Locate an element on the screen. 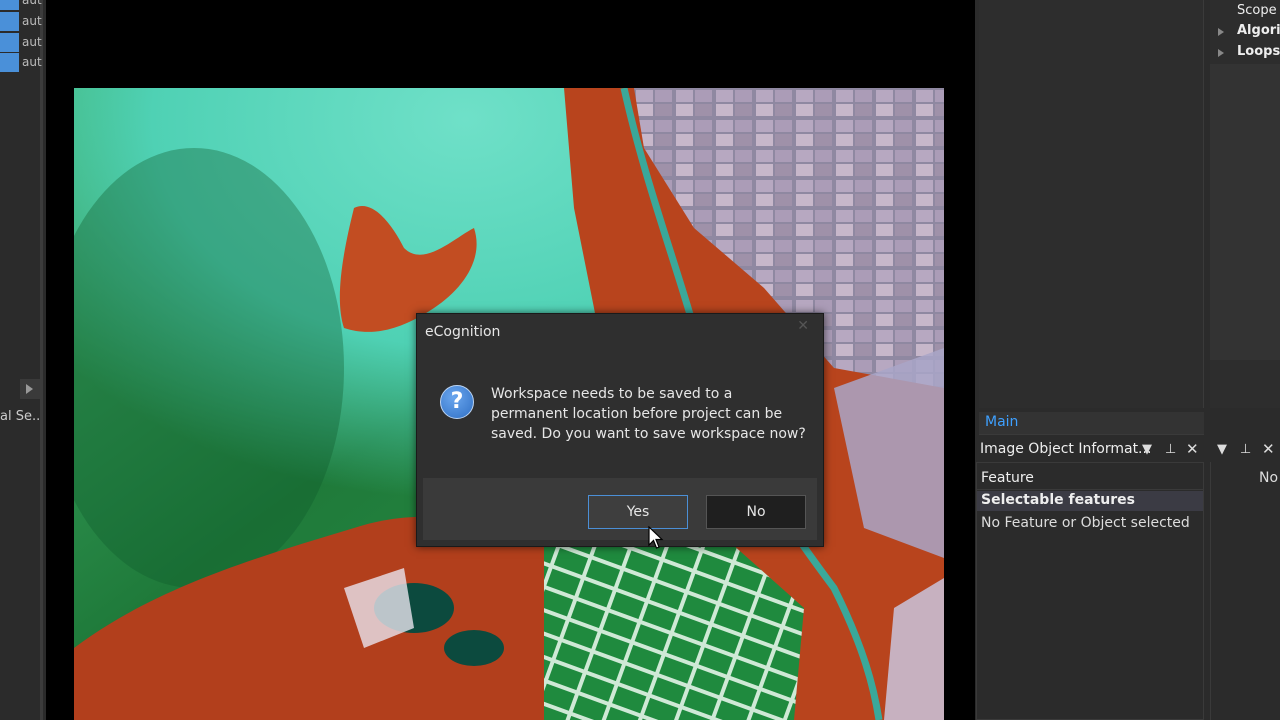 This screenshot has height=720, width=1280. dialog-button-bar: Yes No is located at coordinates (620, 509).